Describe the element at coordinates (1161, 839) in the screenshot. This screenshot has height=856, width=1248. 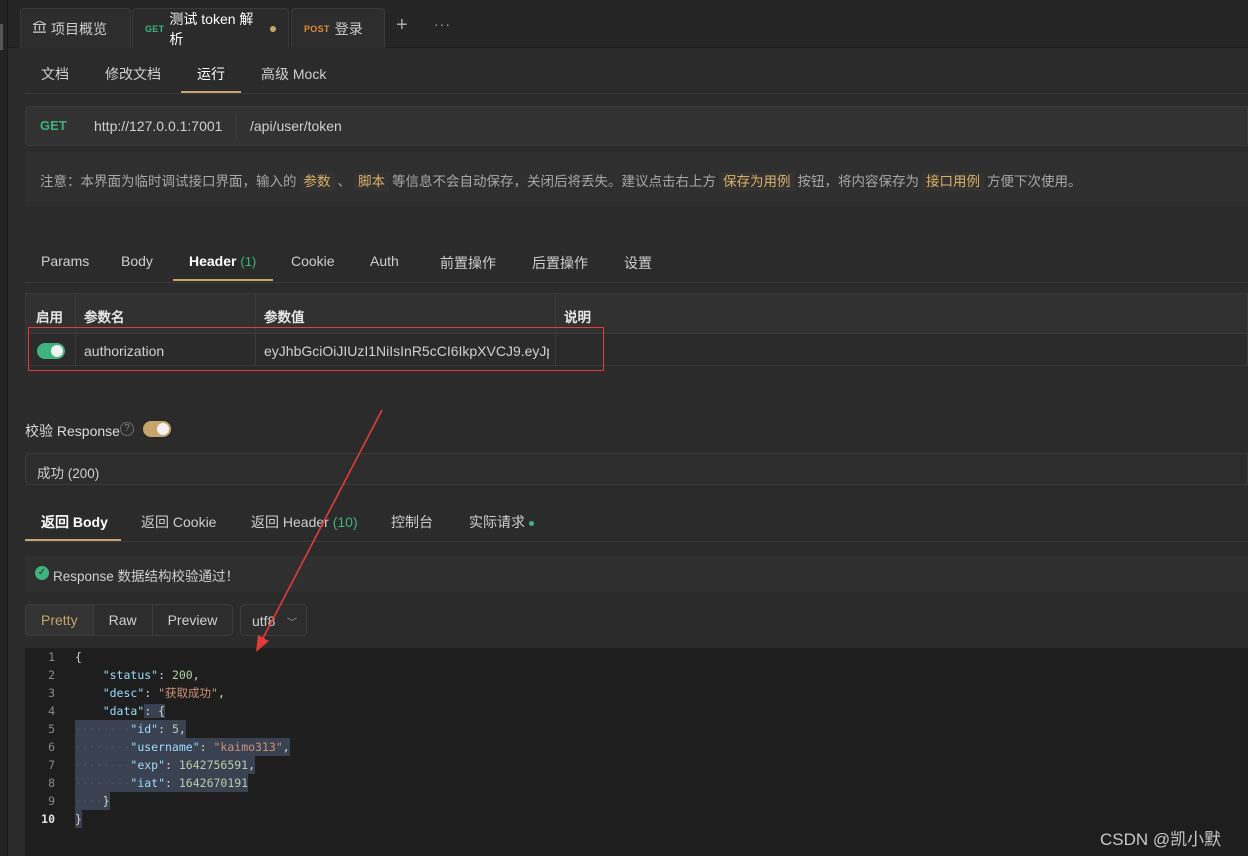
I see `watermark: CSDN @凯小默` at that location.